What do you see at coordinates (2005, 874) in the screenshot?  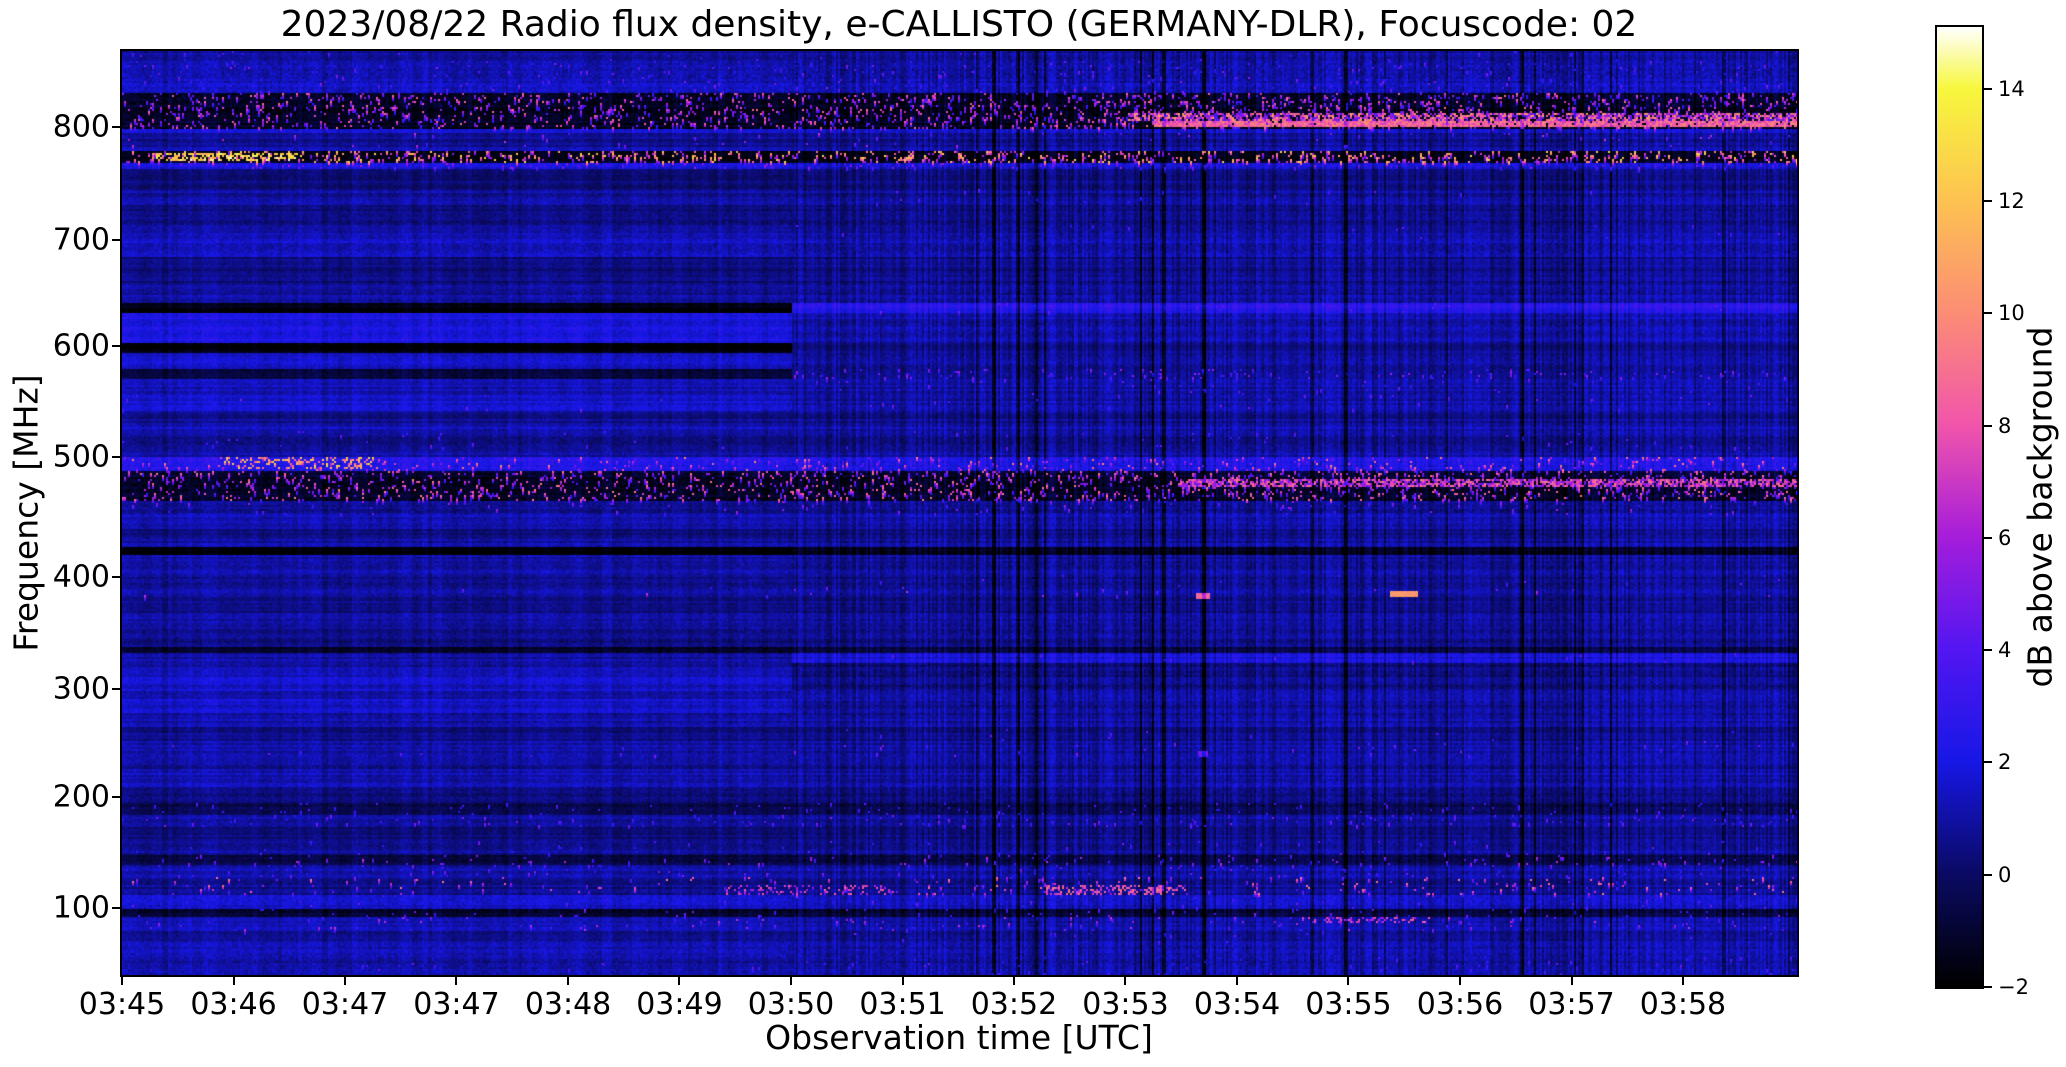 I see `colorbar-tick-label: 0` at bounding box center [2005, 874].